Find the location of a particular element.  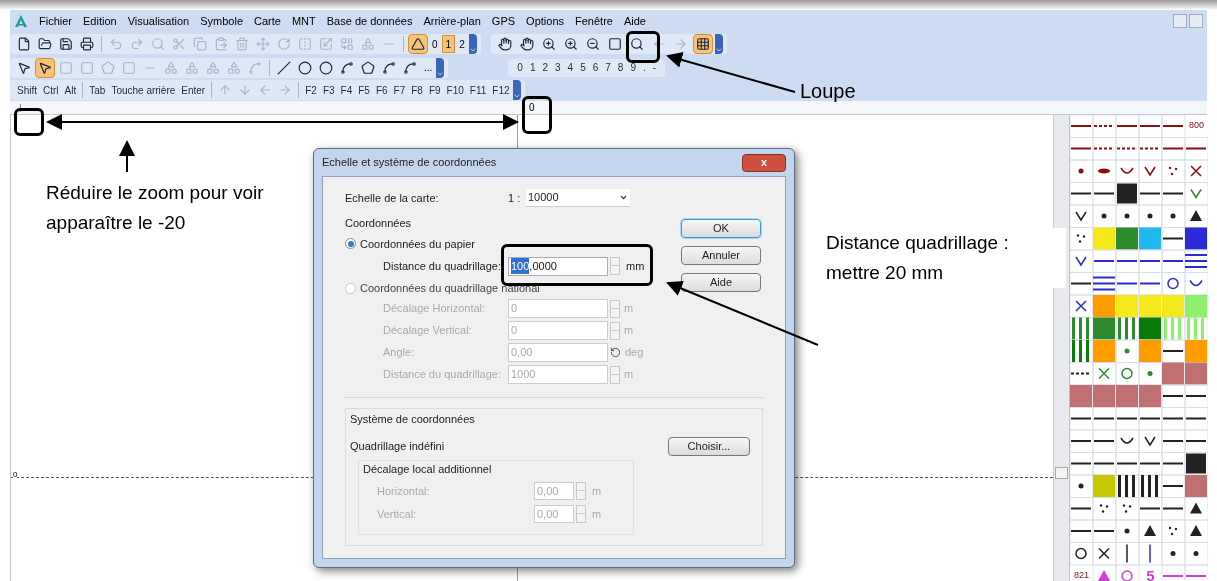

level-button: 2 is located at coordinates (462, 44).